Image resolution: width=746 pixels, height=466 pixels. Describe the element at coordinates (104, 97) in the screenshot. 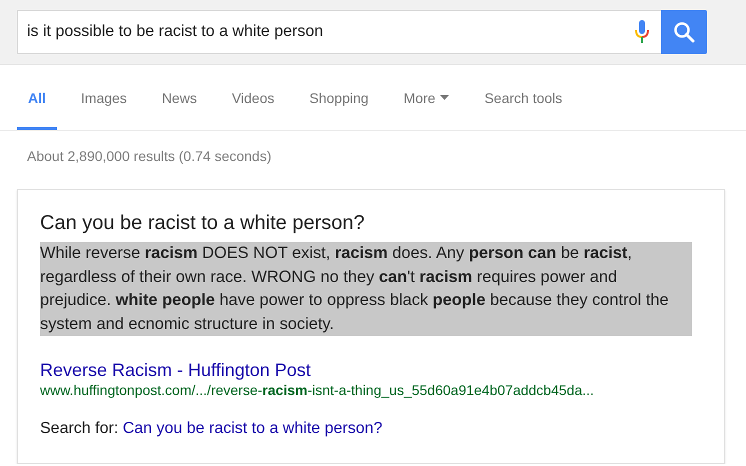

I see `search-tab: Images` at that location.